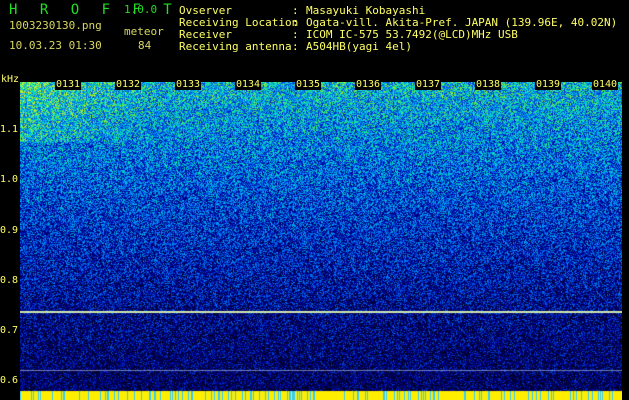  Describe the element at coordinates (9, 179) in the screenshot. I see `y-tick-label: 1.0` at that location.